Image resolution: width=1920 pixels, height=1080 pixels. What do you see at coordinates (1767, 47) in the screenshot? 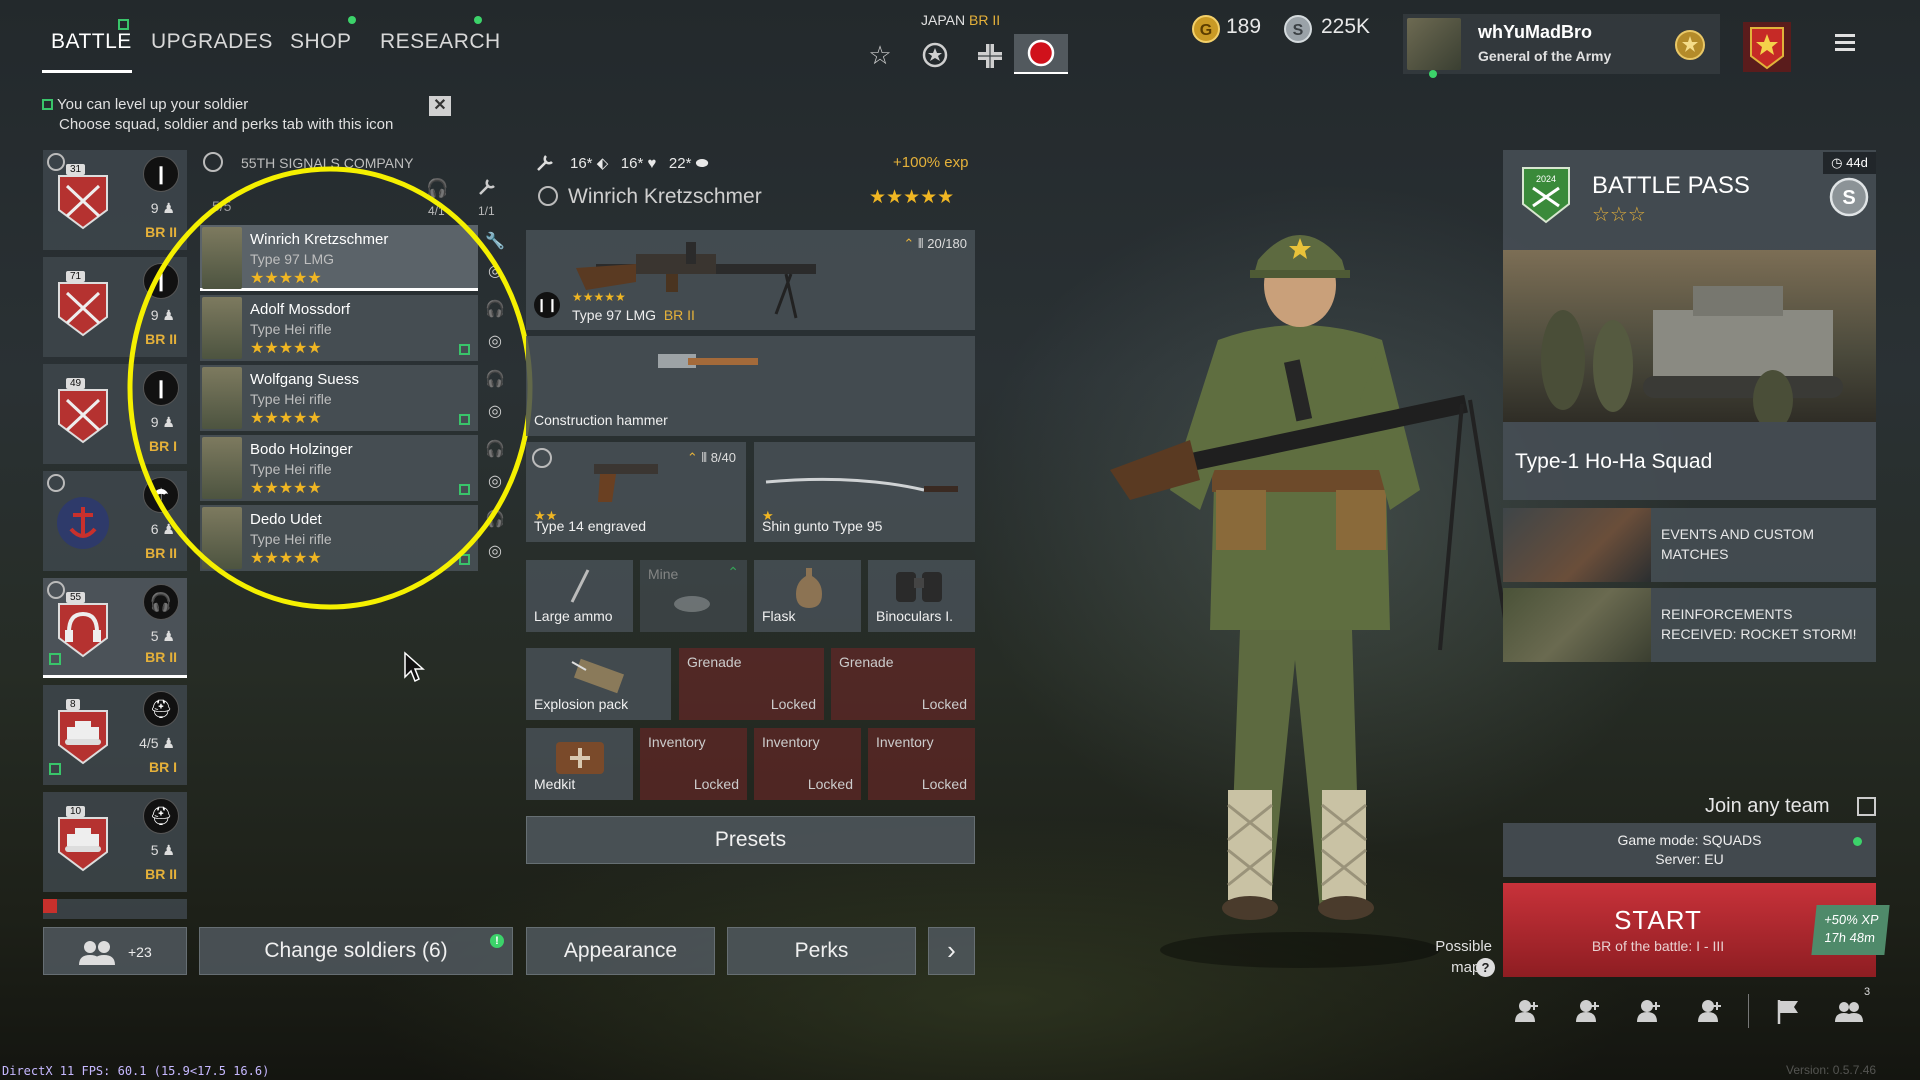
I see `campaign-badge-icon` at bounding box center [1767, 47].